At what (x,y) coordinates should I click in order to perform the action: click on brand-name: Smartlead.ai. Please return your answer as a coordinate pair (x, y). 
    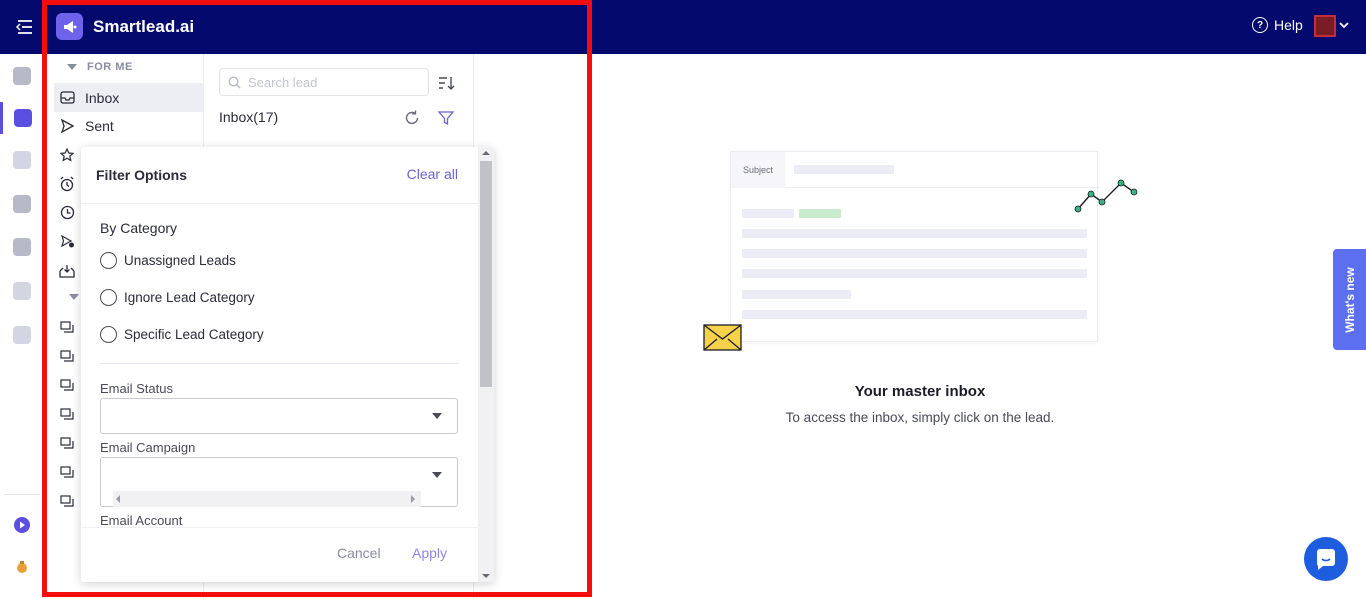
    Looking at the image, I should click on (144, 26).